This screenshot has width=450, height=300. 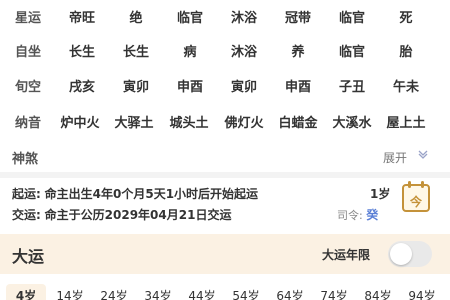 I want to click on grid-row-zizuo: 自坐 长生 长生 病 沐浴 养 临官 胎, so click(x=225, y=51).